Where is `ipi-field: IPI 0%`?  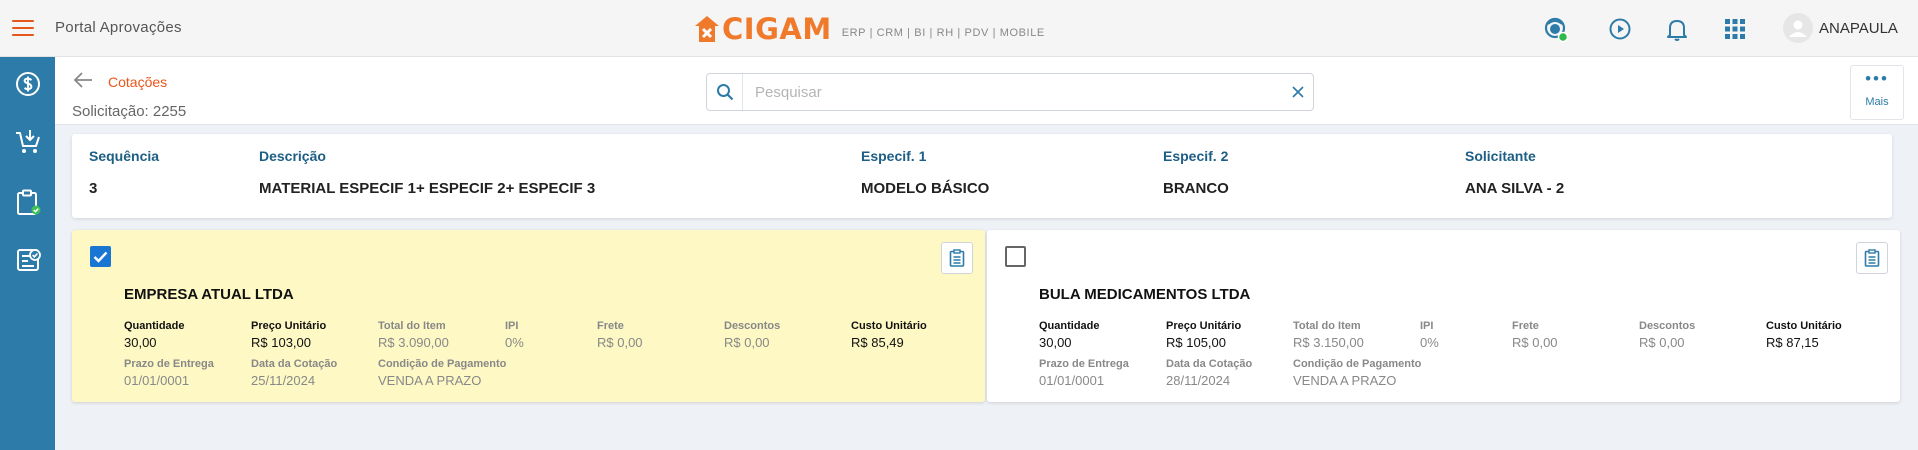 ipi-field: IPI 0% is located at coordinates (514, 335).